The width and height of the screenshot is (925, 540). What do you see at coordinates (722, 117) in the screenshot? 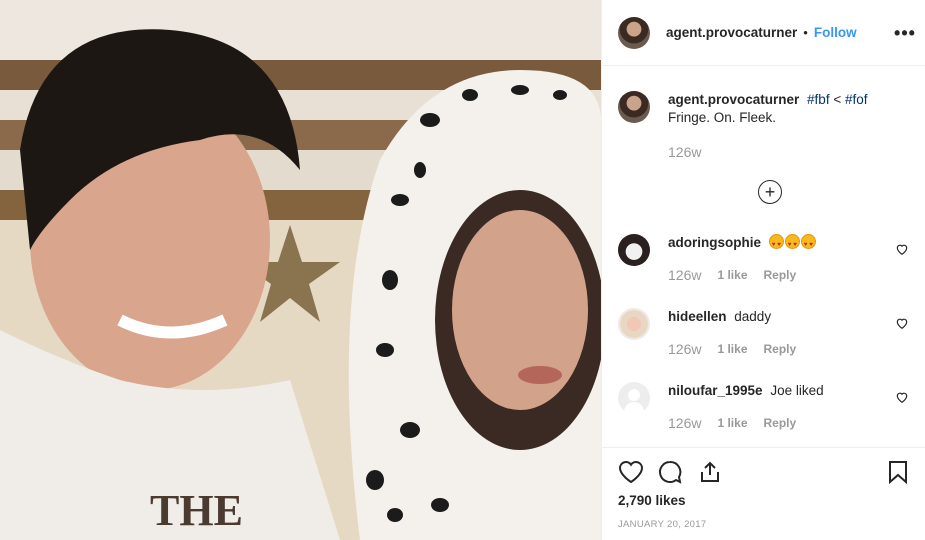
I see `caption-text: Fringe. On. Fleek.` at bounding box center [722, 117].